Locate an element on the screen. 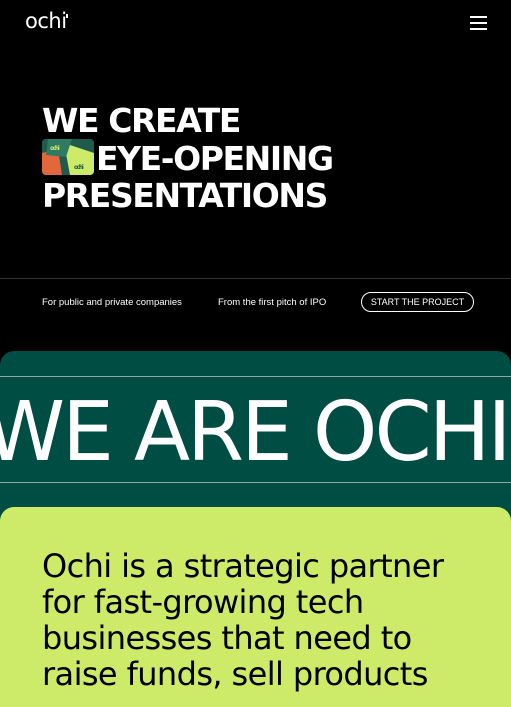 The width and height of the screenshot is (511, 707). hero-line-3: PRESENTATIONS is located at coordinates (185, 195).